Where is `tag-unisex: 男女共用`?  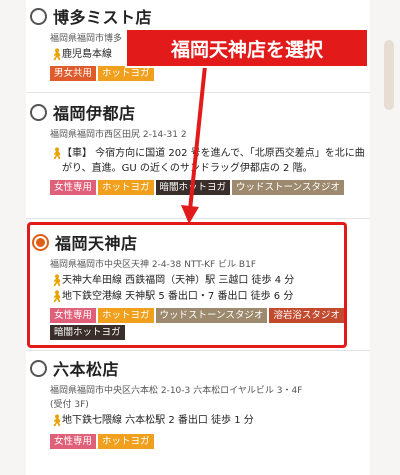
tag-unisex: 男女共用 is located at coordinates (73, 73).